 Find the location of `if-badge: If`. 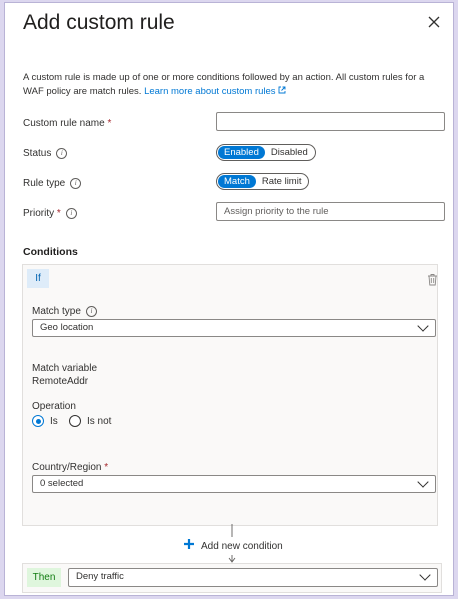

if-badge: If is located at coordinates (38, 278).